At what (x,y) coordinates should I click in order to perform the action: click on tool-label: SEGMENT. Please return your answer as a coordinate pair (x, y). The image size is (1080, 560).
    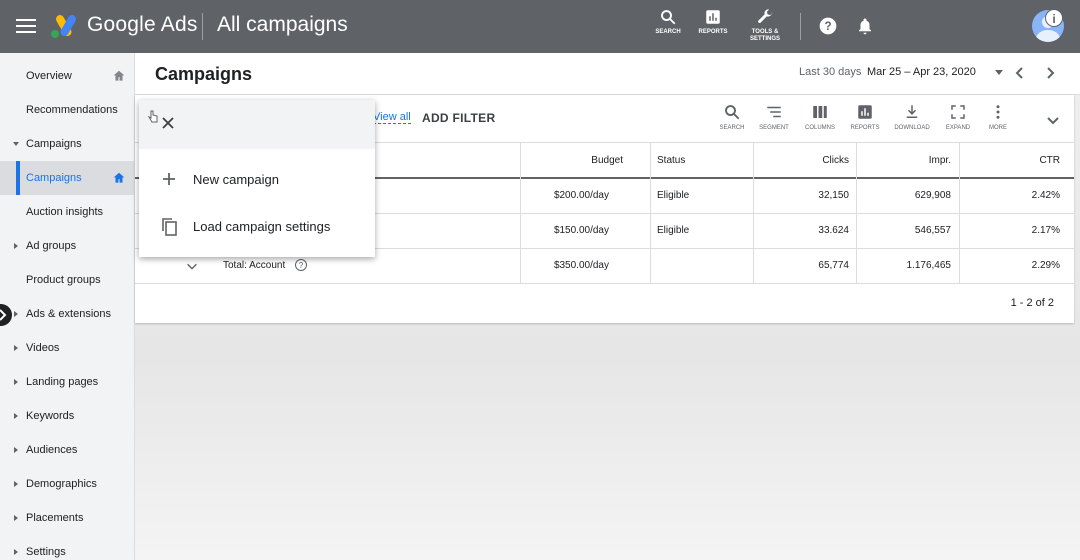
    Looking at the image, I should click on (774, 128).